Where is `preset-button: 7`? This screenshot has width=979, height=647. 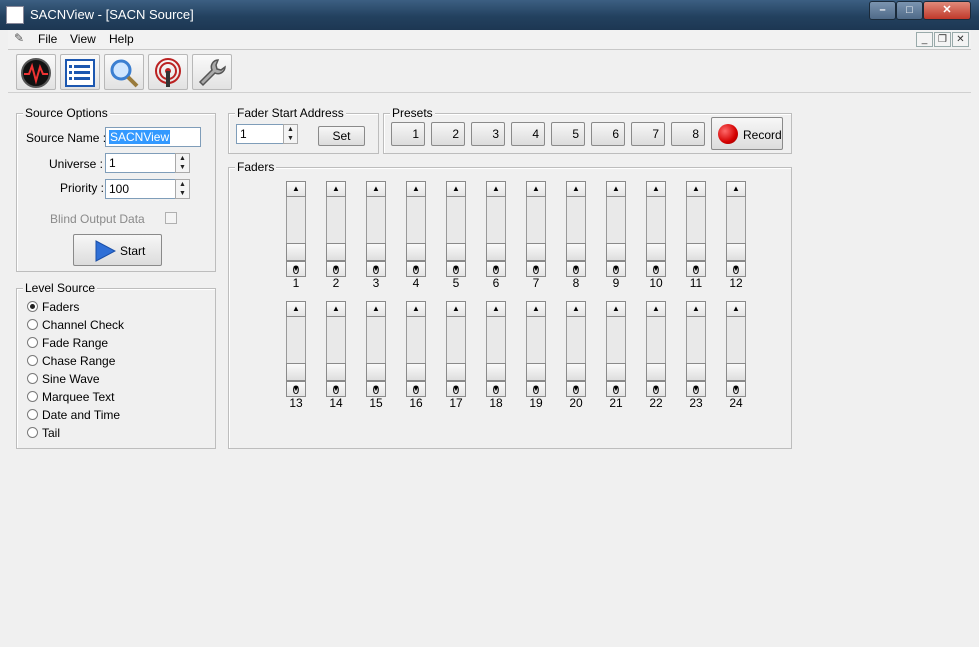
preset-button: 7 is located at coordinates (648, 134).